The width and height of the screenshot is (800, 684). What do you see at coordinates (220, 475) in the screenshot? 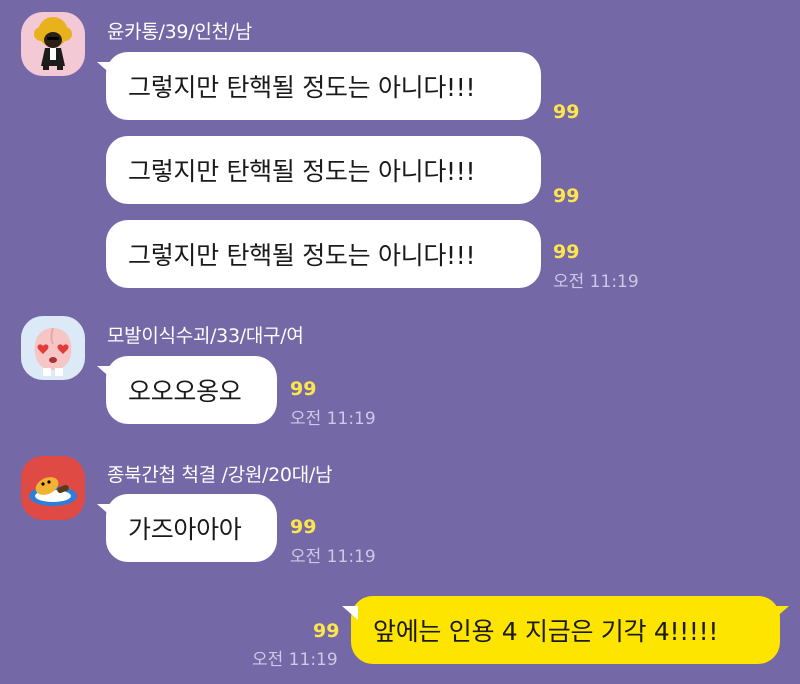
I see `sender-name: 종북간첩 척결 /강원/20대/남` at bounding box center [220, 475].